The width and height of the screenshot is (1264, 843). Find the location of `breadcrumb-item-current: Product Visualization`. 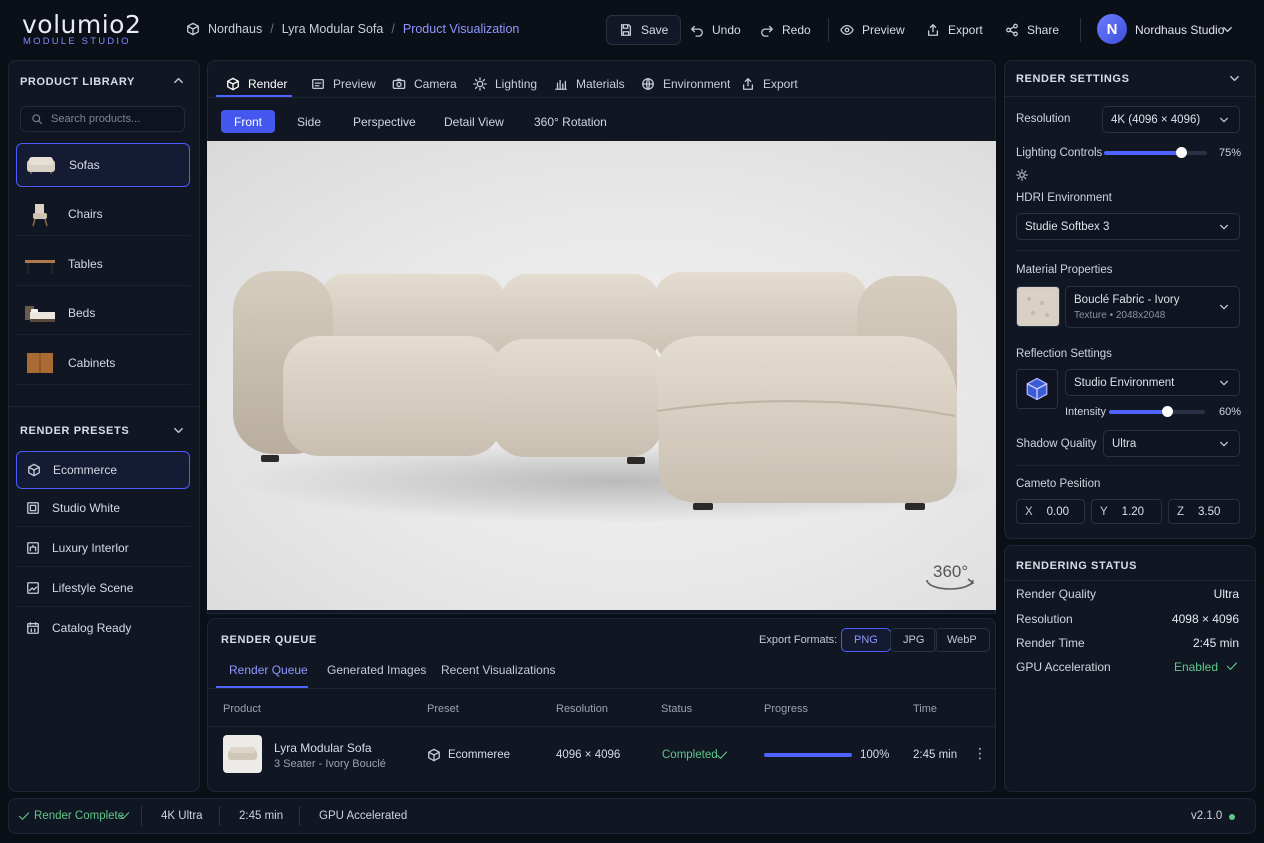

breadcrumb-item-current: Product Visualization is located at coordinates (461, 29).